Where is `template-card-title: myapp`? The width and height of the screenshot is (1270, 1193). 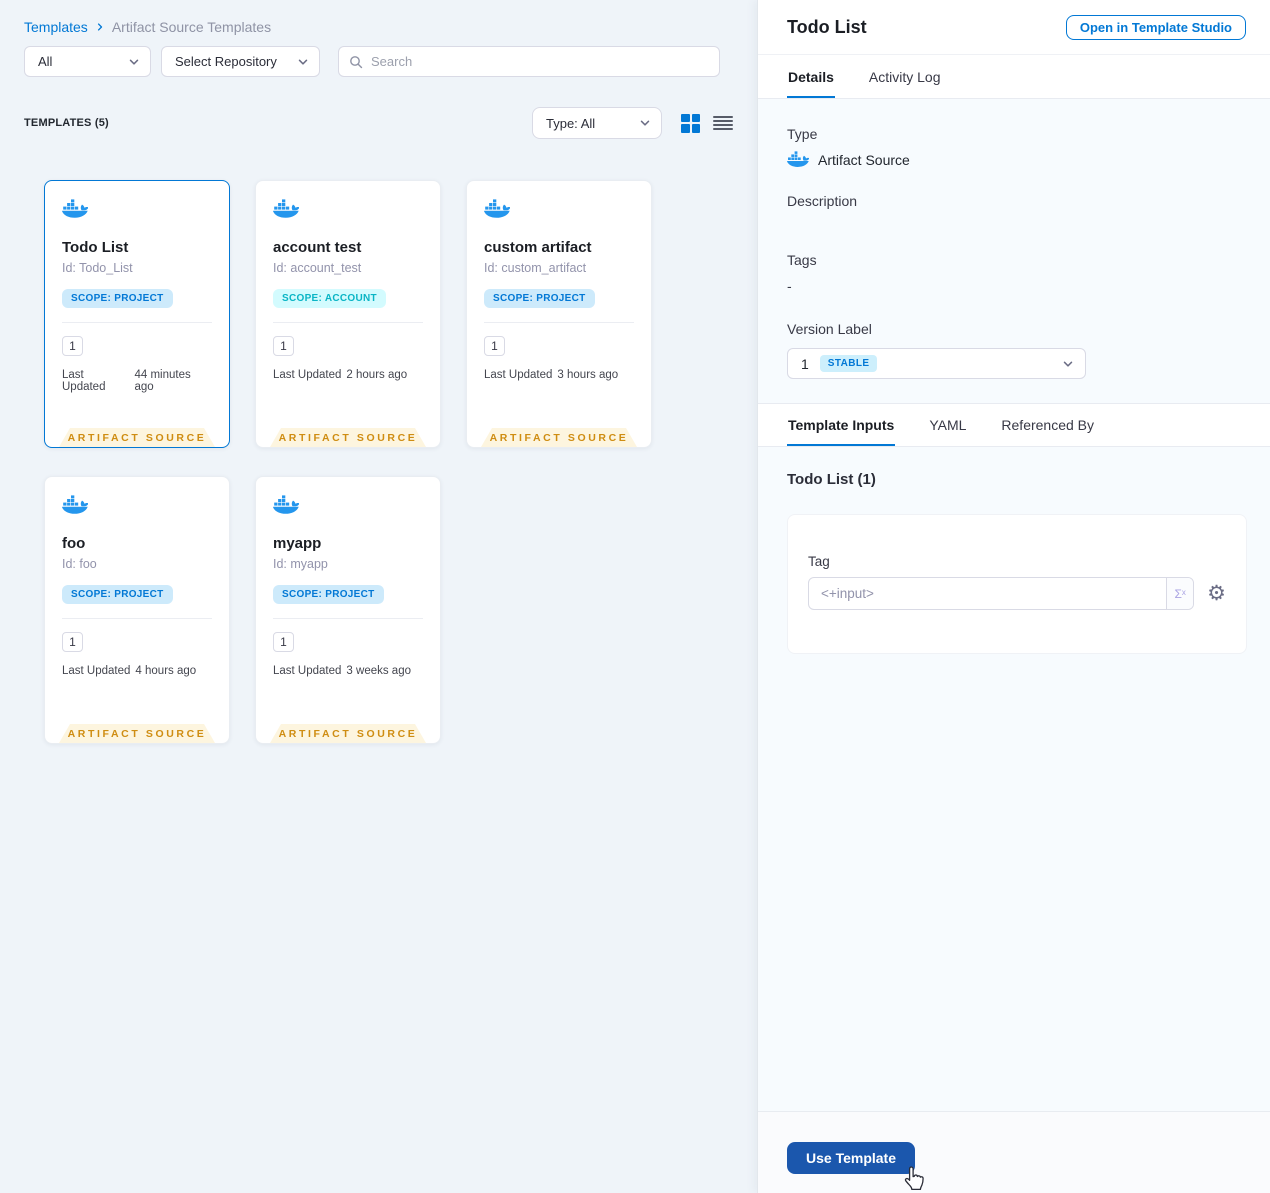 template-card-title: myapp is located at coordinates (297, 543).